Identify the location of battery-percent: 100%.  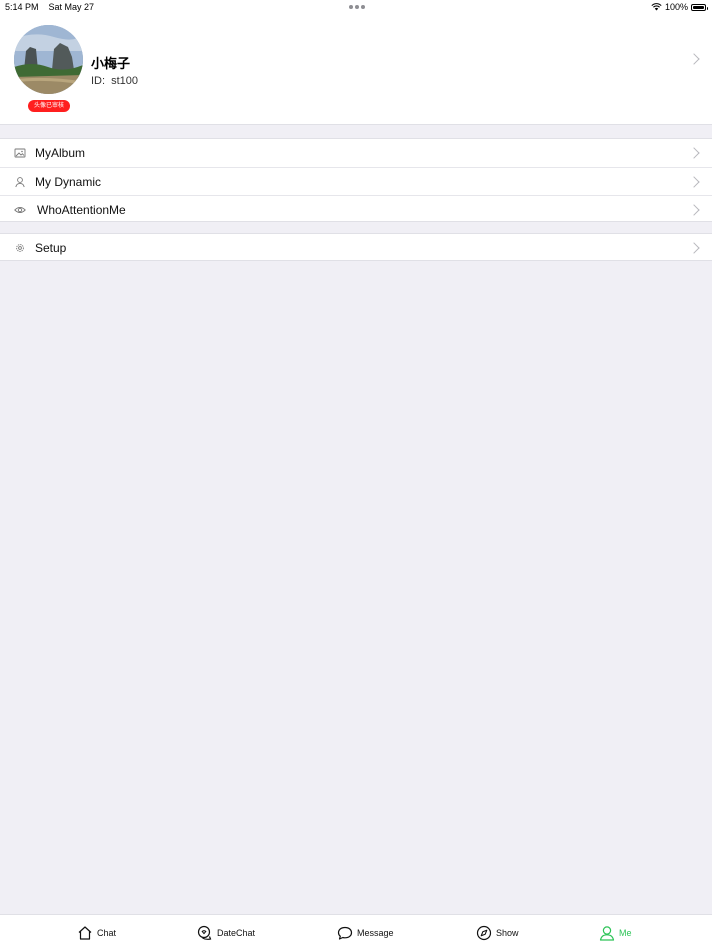
(676, 7).